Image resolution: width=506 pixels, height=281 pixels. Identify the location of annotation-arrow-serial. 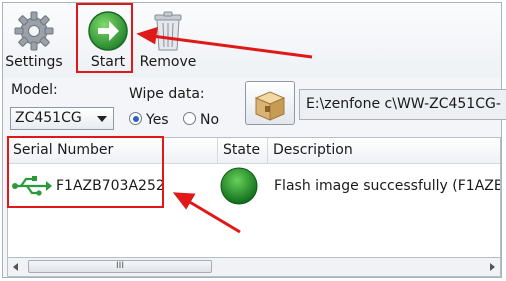
(214, 216).